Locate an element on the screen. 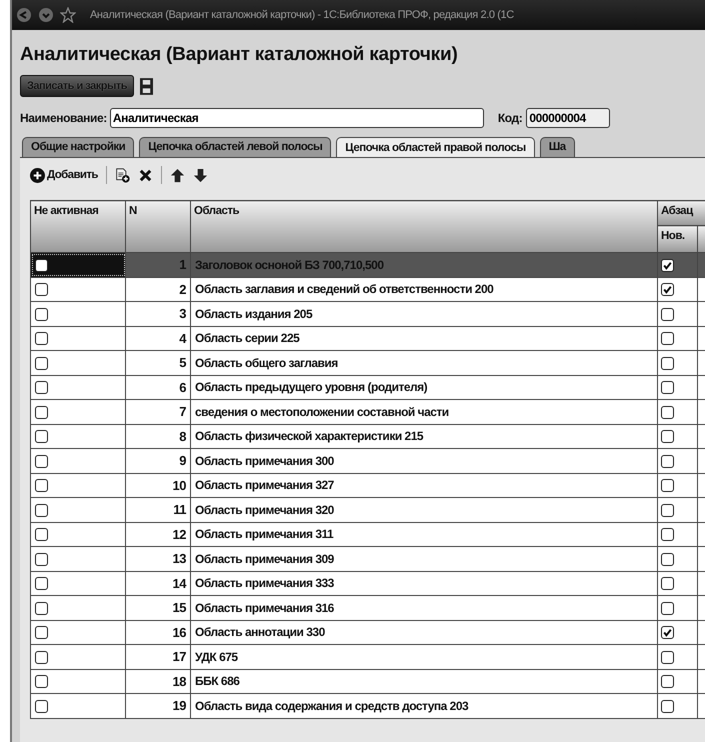  row-number: 12 is located at coordinates (179, 534).